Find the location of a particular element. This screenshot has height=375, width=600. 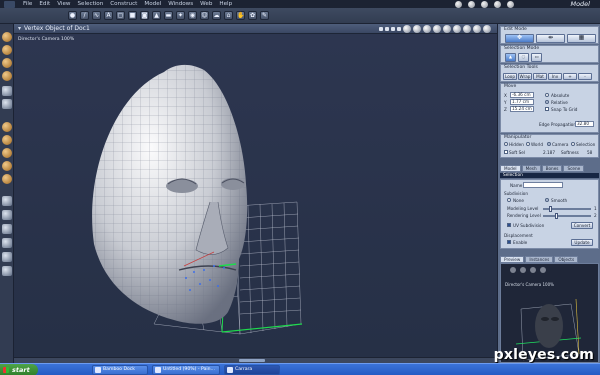

shading-icon is located at coordinates (407, 29).